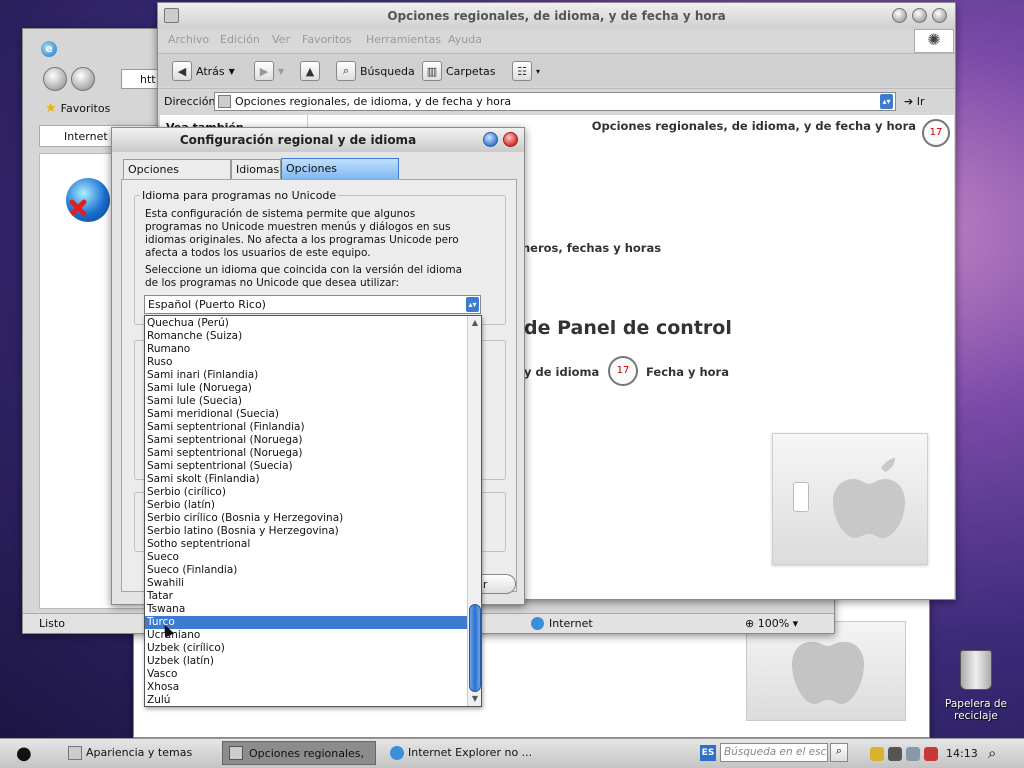 The image size is (1024, 768). I want to click on clock: 14:13, so click(962, 753).